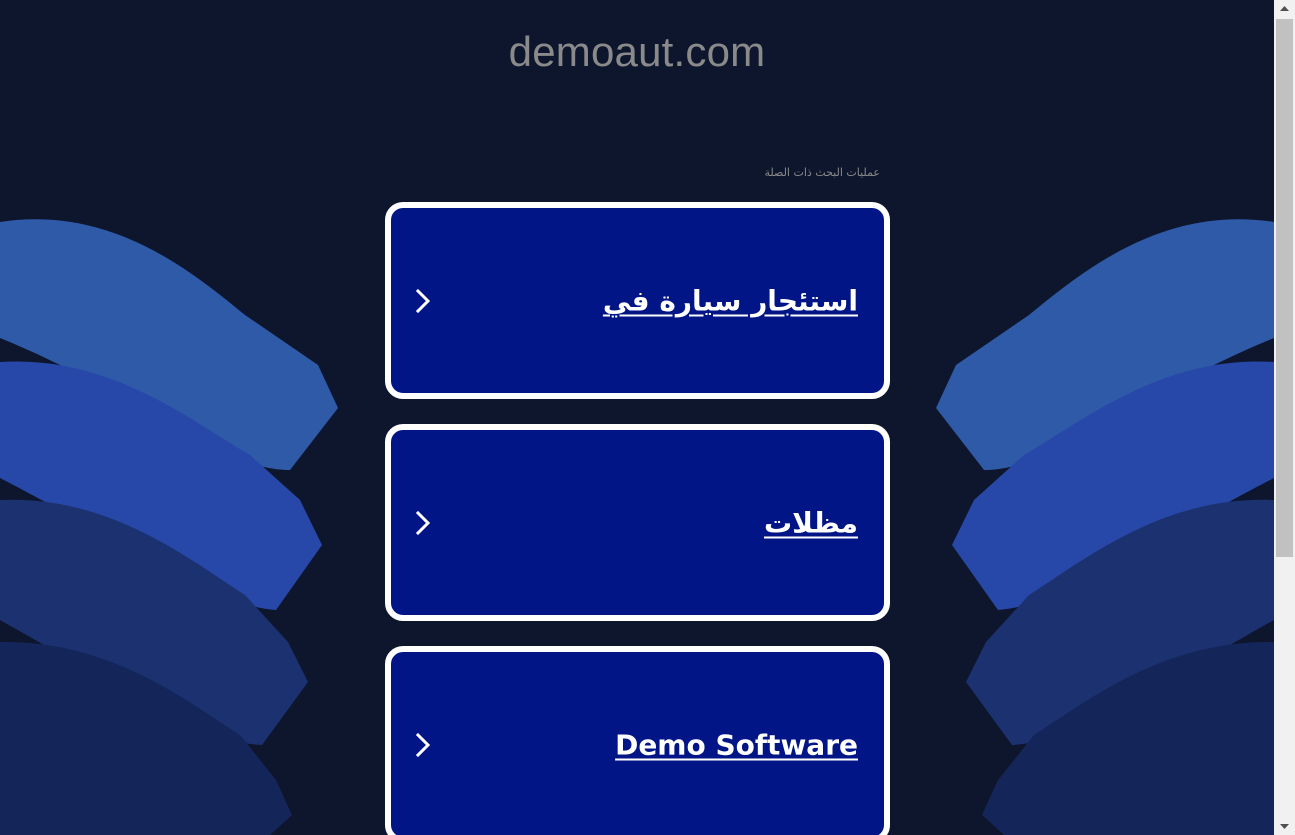 Image resolution: width=1295 pixels, height=835 pixels. I want to click on triangle-down-icon, so click(1284, 826).